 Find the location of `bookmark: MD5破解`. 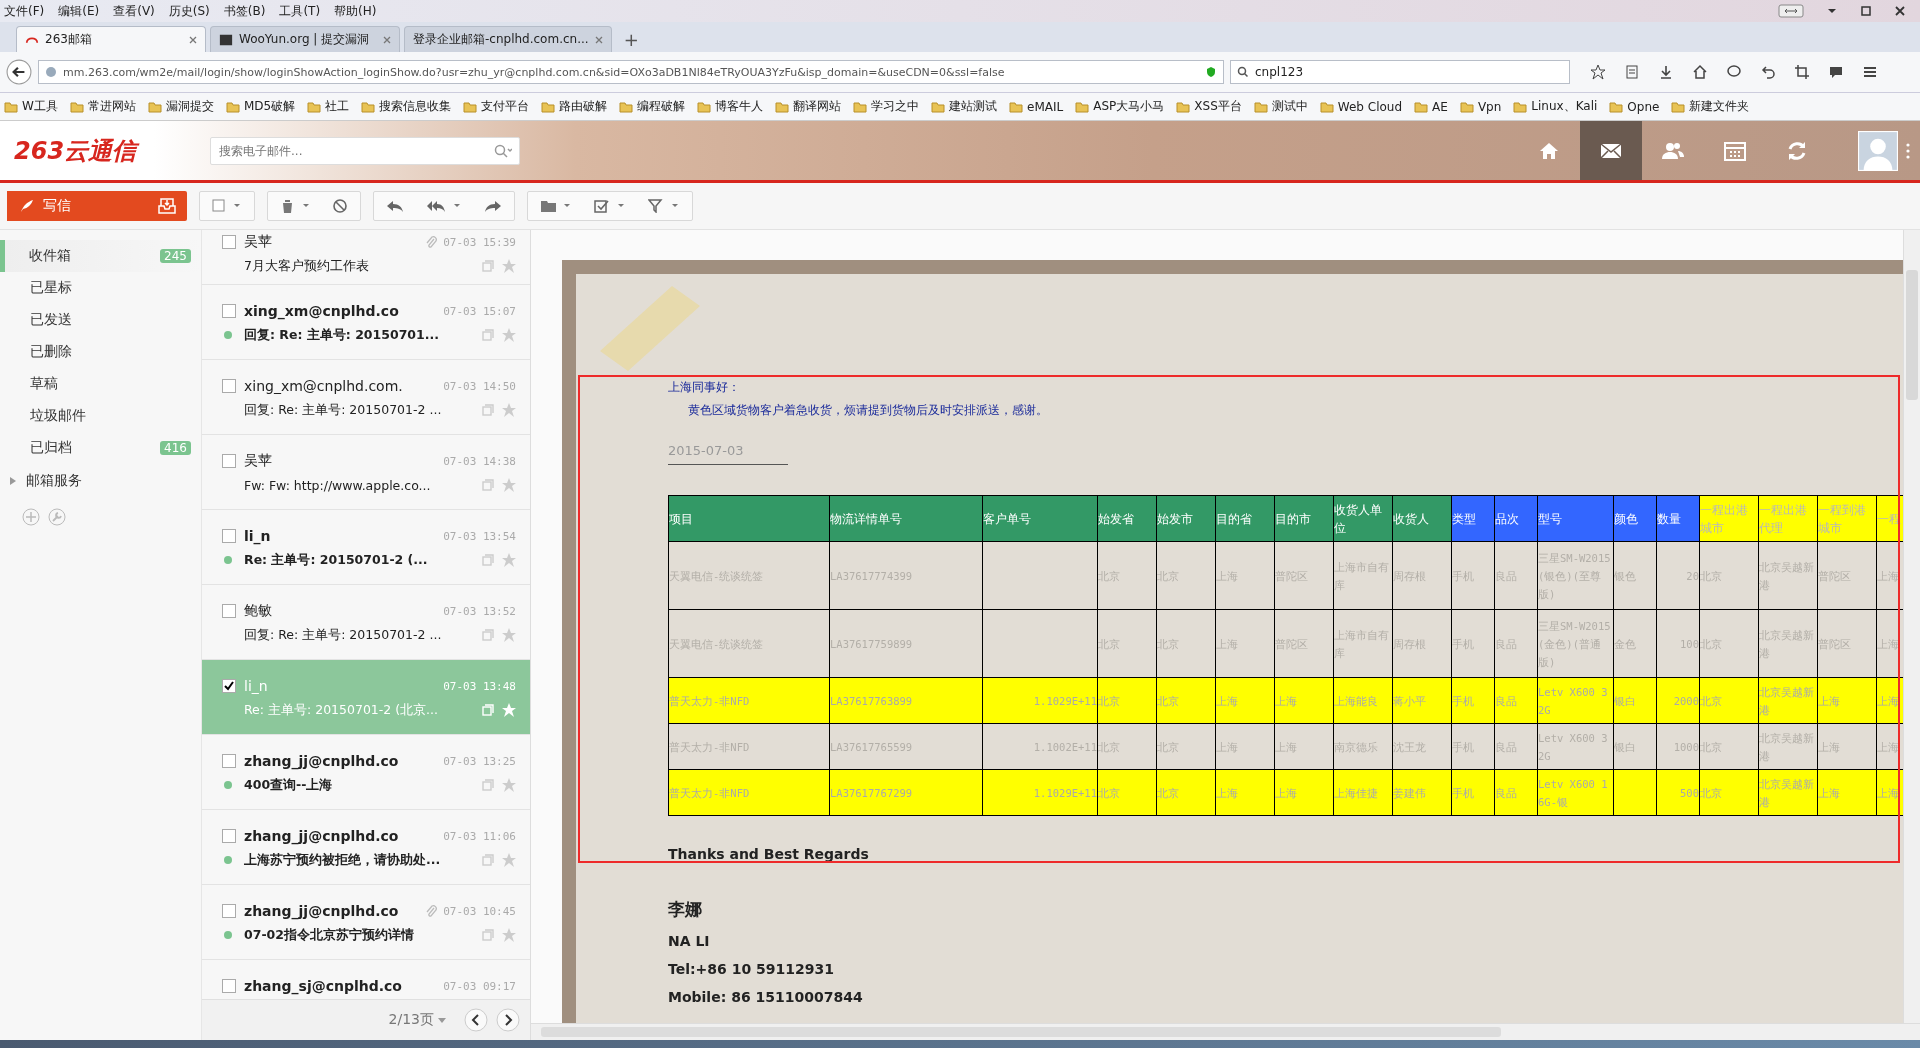

bookmark: MD5破解 is located at coordinates (260, 106).